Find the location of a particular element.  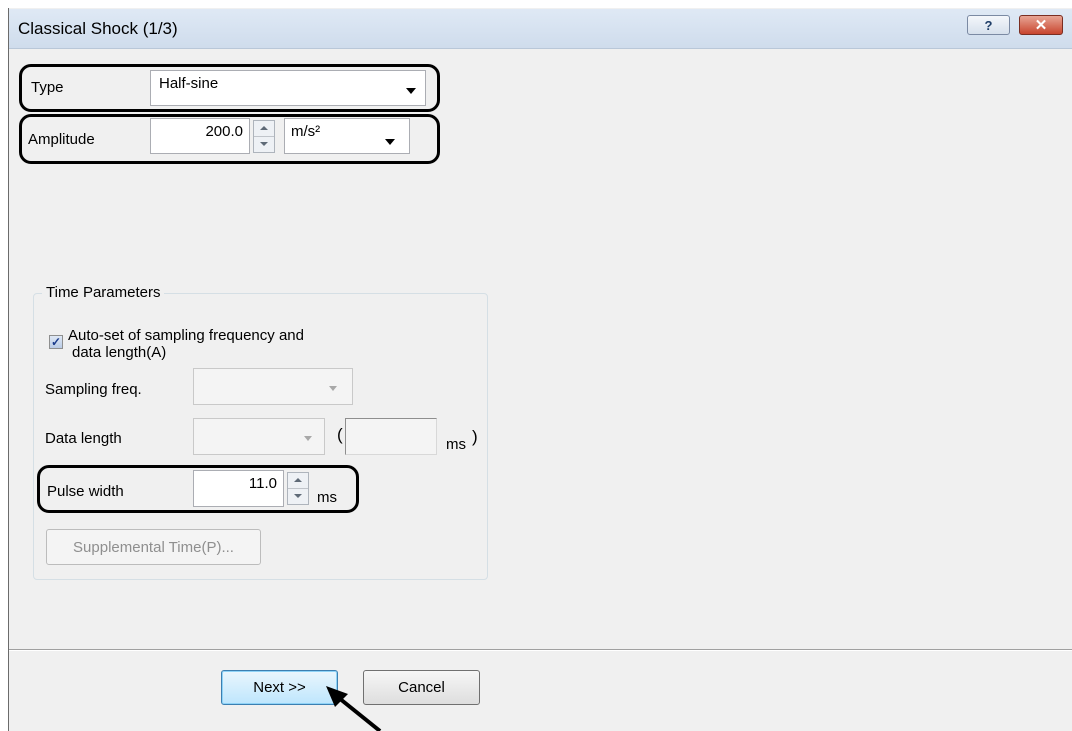

data-length-select is located at coordinates (259, 436).